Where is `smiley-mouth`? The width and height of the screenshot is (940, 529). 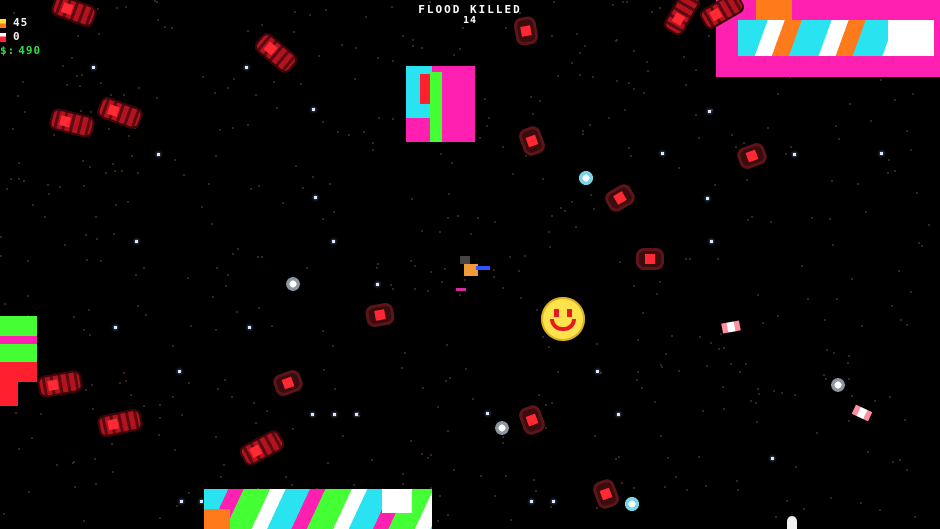 smiley-mouth is located at coordinates (563, 325).